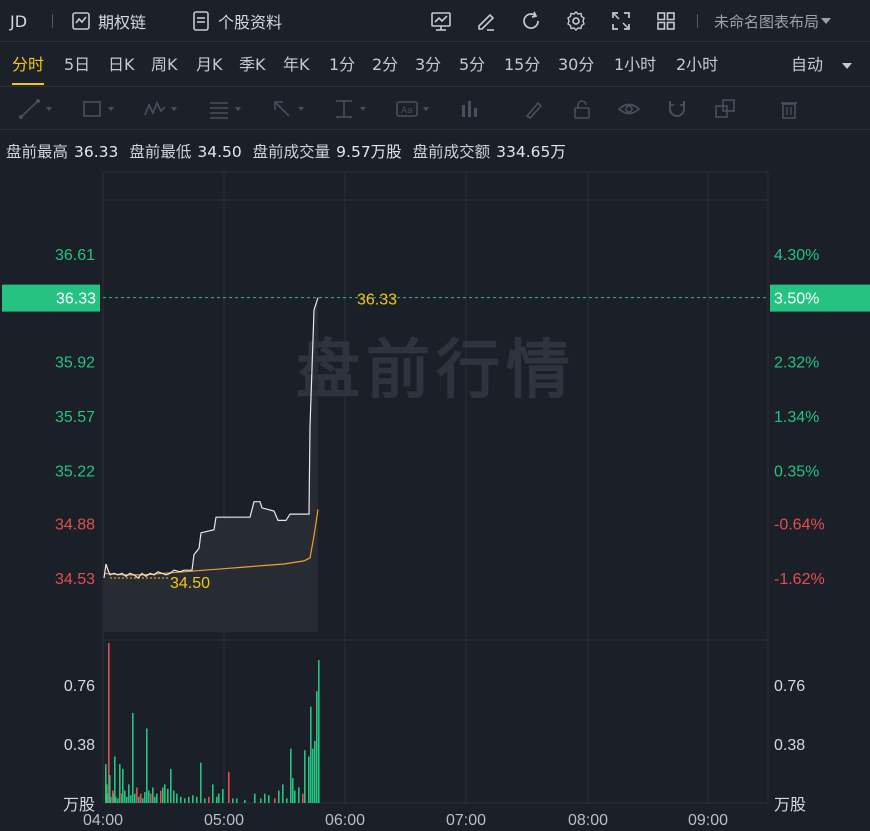  I want to click on watermark: 盘前行情, so click(436, 371).